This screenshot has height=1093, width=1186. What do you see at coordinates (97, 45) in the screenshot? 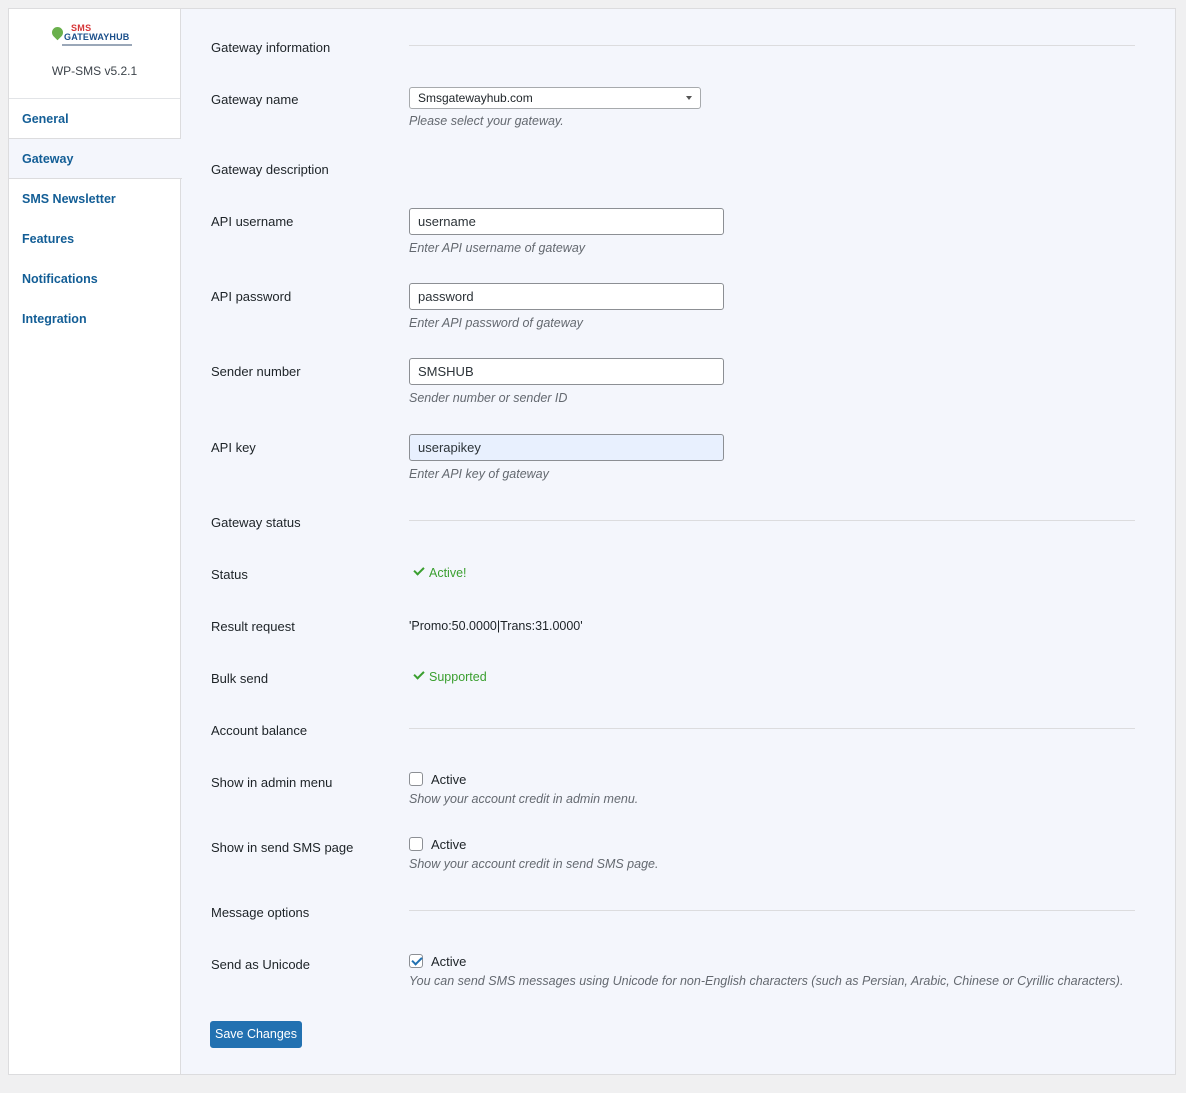
I see `logo-underline` at bounding box center [97, 45].